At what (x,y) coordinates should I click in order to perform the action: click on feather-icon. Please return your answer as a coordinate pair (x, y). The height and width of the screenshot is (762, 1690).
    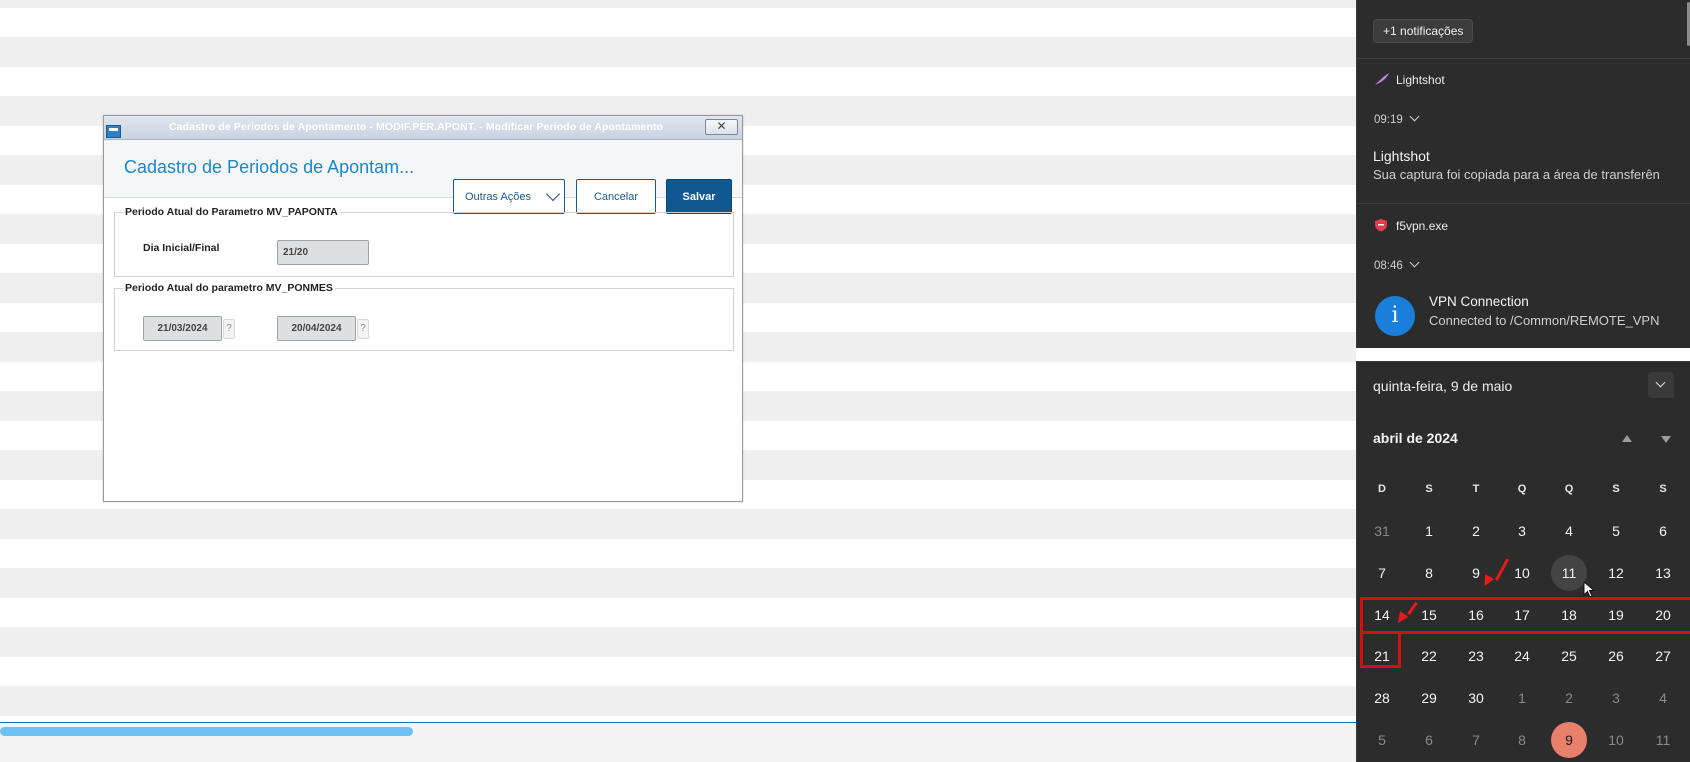
    Looking at the image, I should click on (1382, 79).